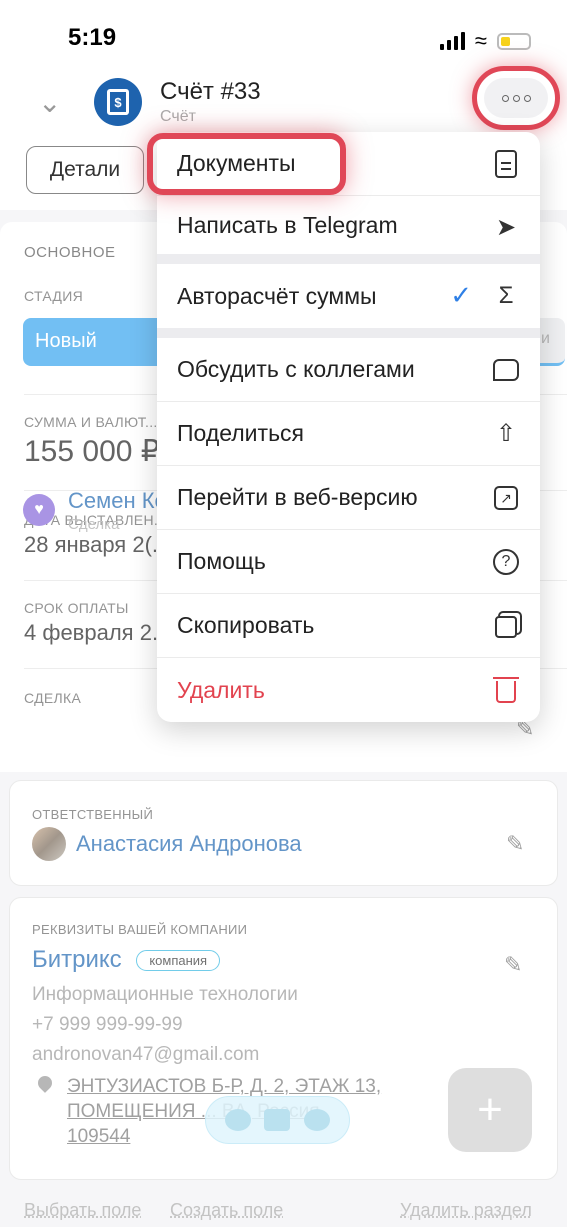 This screenshot has width=567, height=1227. I want to click on chevron-down-icon: ⌄, so click(49, 102).